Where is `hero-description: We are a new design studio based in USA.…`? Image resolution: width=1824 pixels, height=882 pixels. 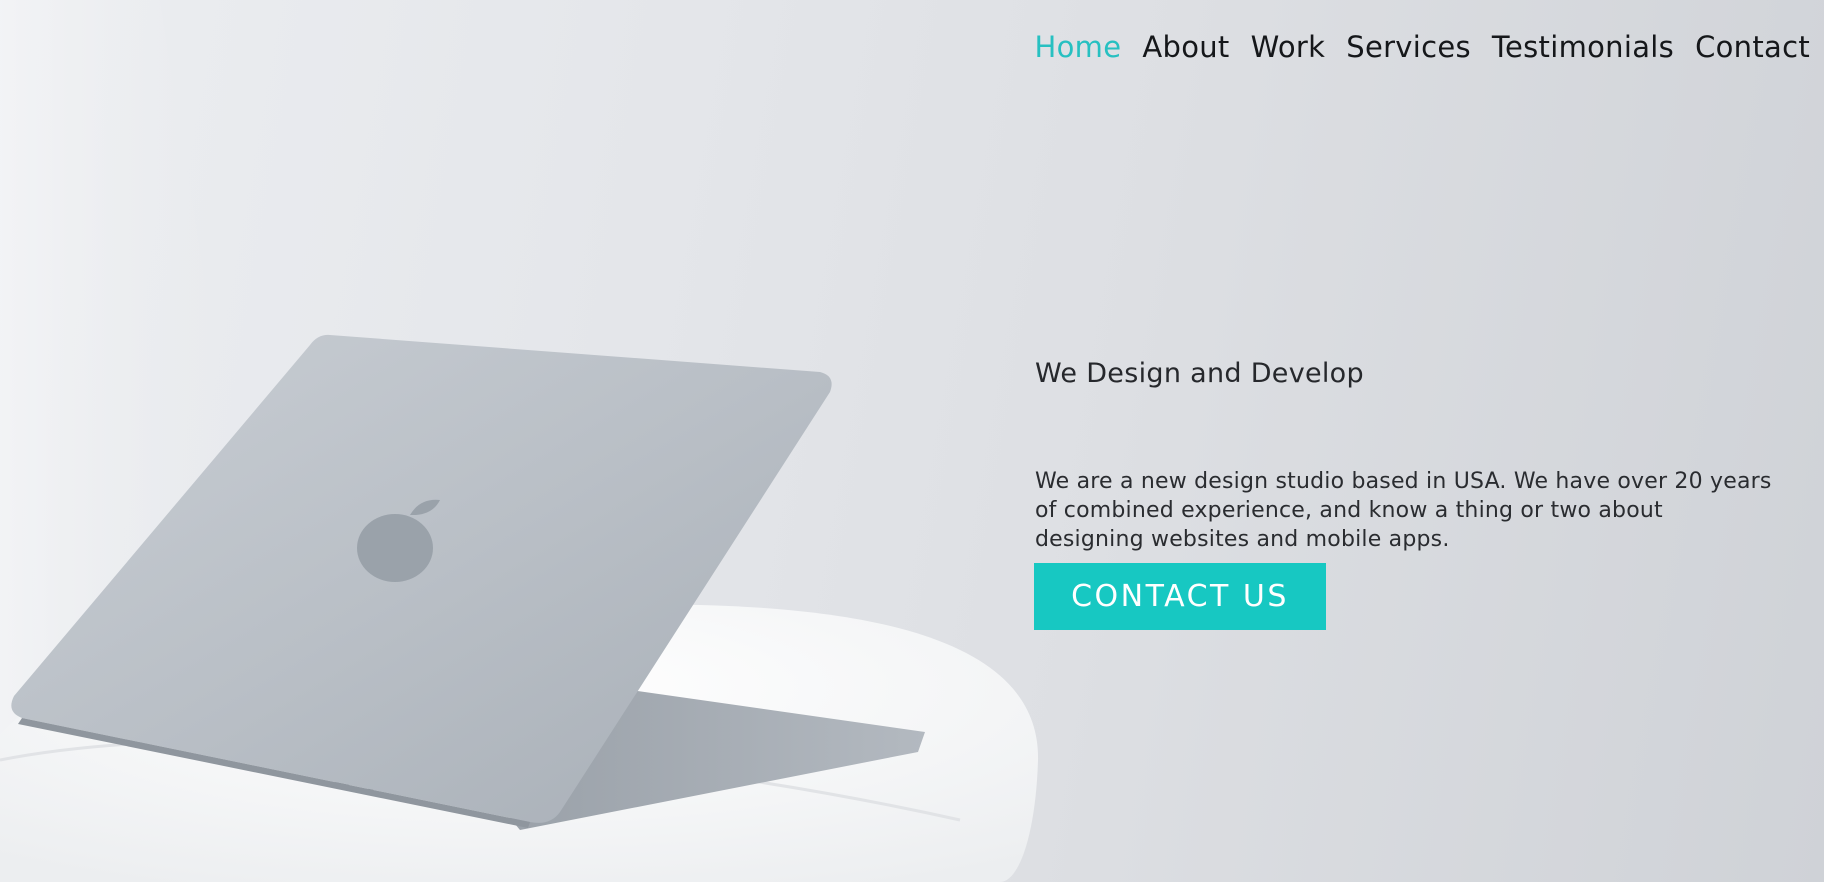 hero-description: We are a new design studio based in USA.… is located at coordinates (1403, 510).